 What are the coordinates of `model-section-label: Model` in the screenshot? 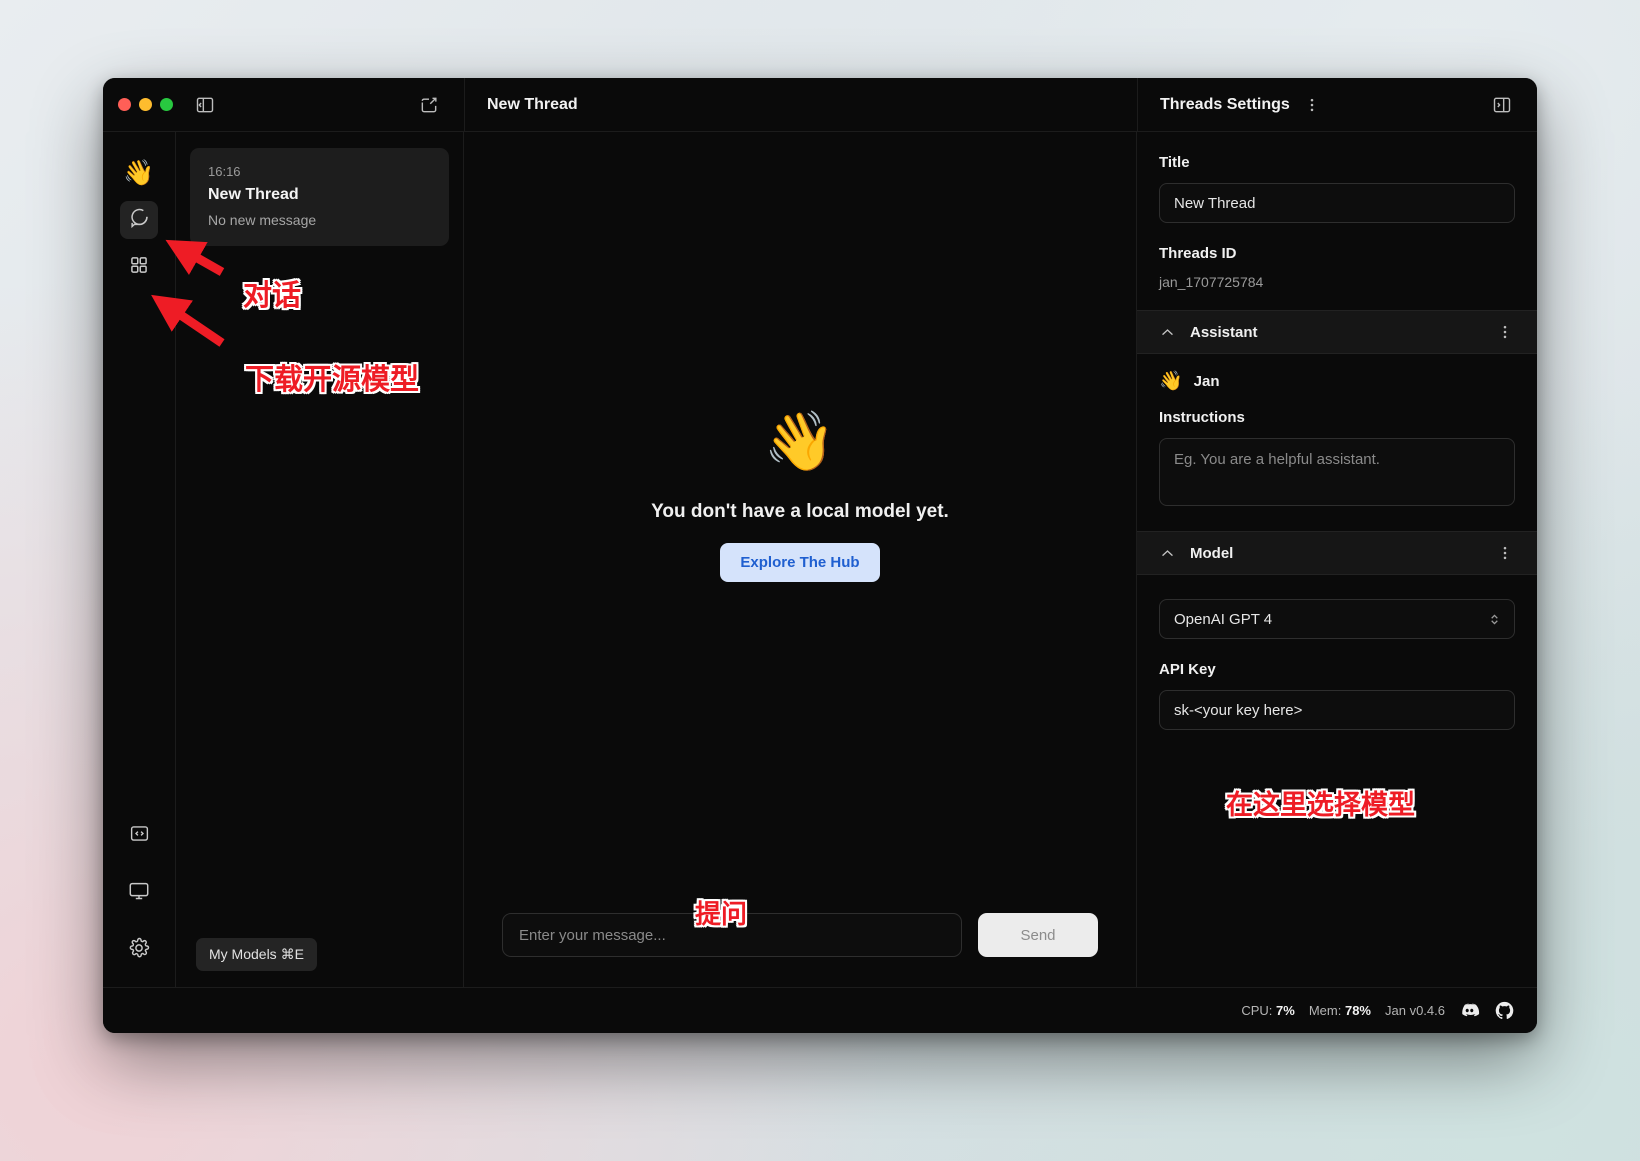 It's located at (1212, 553).